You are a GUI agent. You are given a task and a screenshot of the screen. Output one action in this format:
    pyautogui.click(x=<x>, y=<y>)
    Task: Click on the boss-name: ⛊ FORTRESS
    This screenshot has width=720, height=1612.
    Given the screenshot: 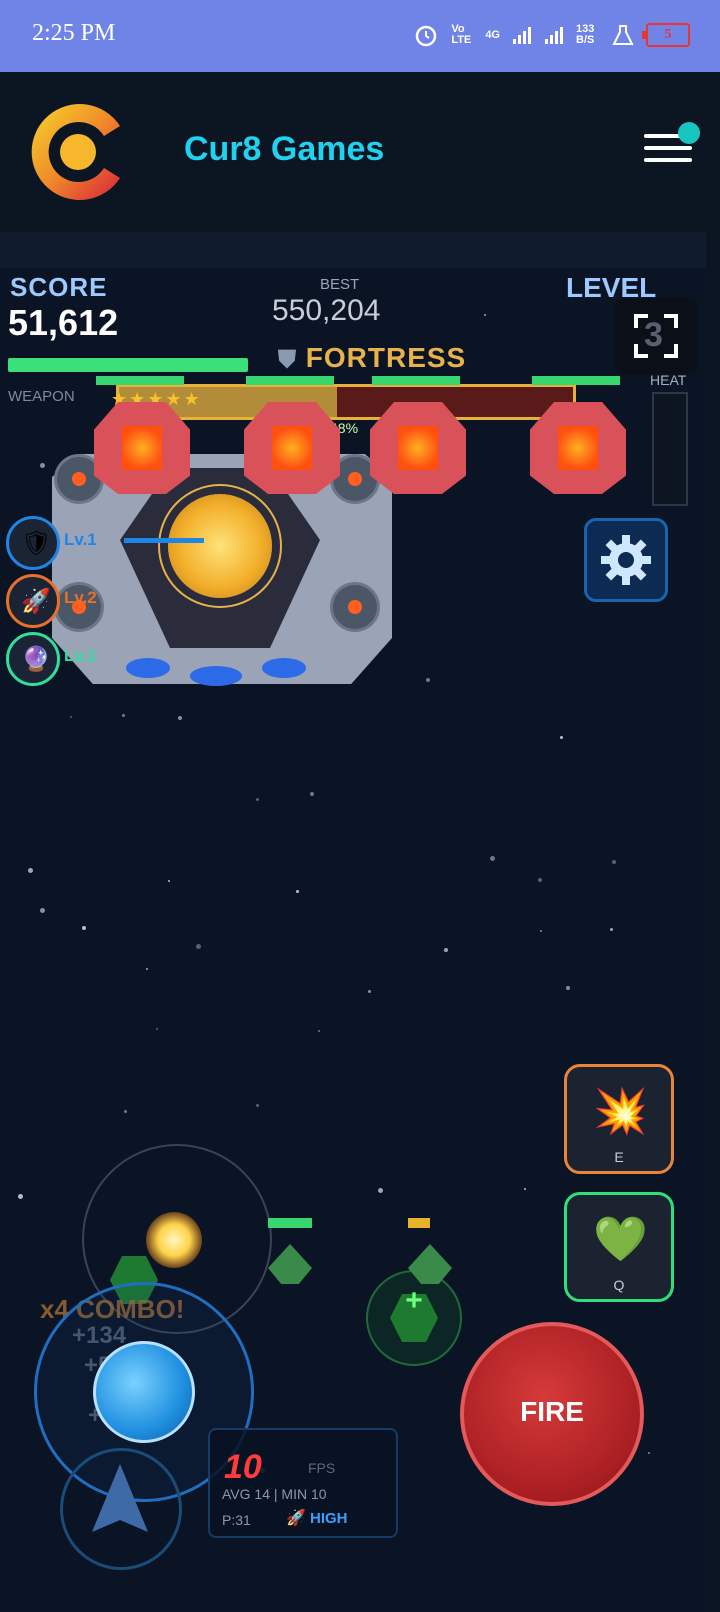 What is the action you would take?
    pyautogui.click(x=372, y=358)
    